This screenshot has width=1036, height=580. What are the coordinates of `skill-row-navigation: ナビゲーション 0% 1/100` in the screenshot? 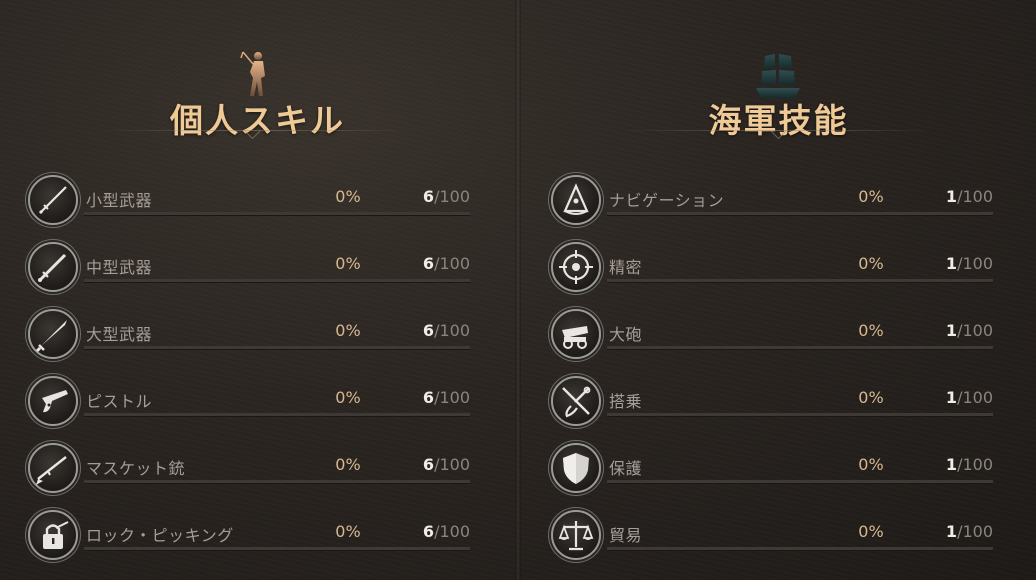 It's located at (772, 200).